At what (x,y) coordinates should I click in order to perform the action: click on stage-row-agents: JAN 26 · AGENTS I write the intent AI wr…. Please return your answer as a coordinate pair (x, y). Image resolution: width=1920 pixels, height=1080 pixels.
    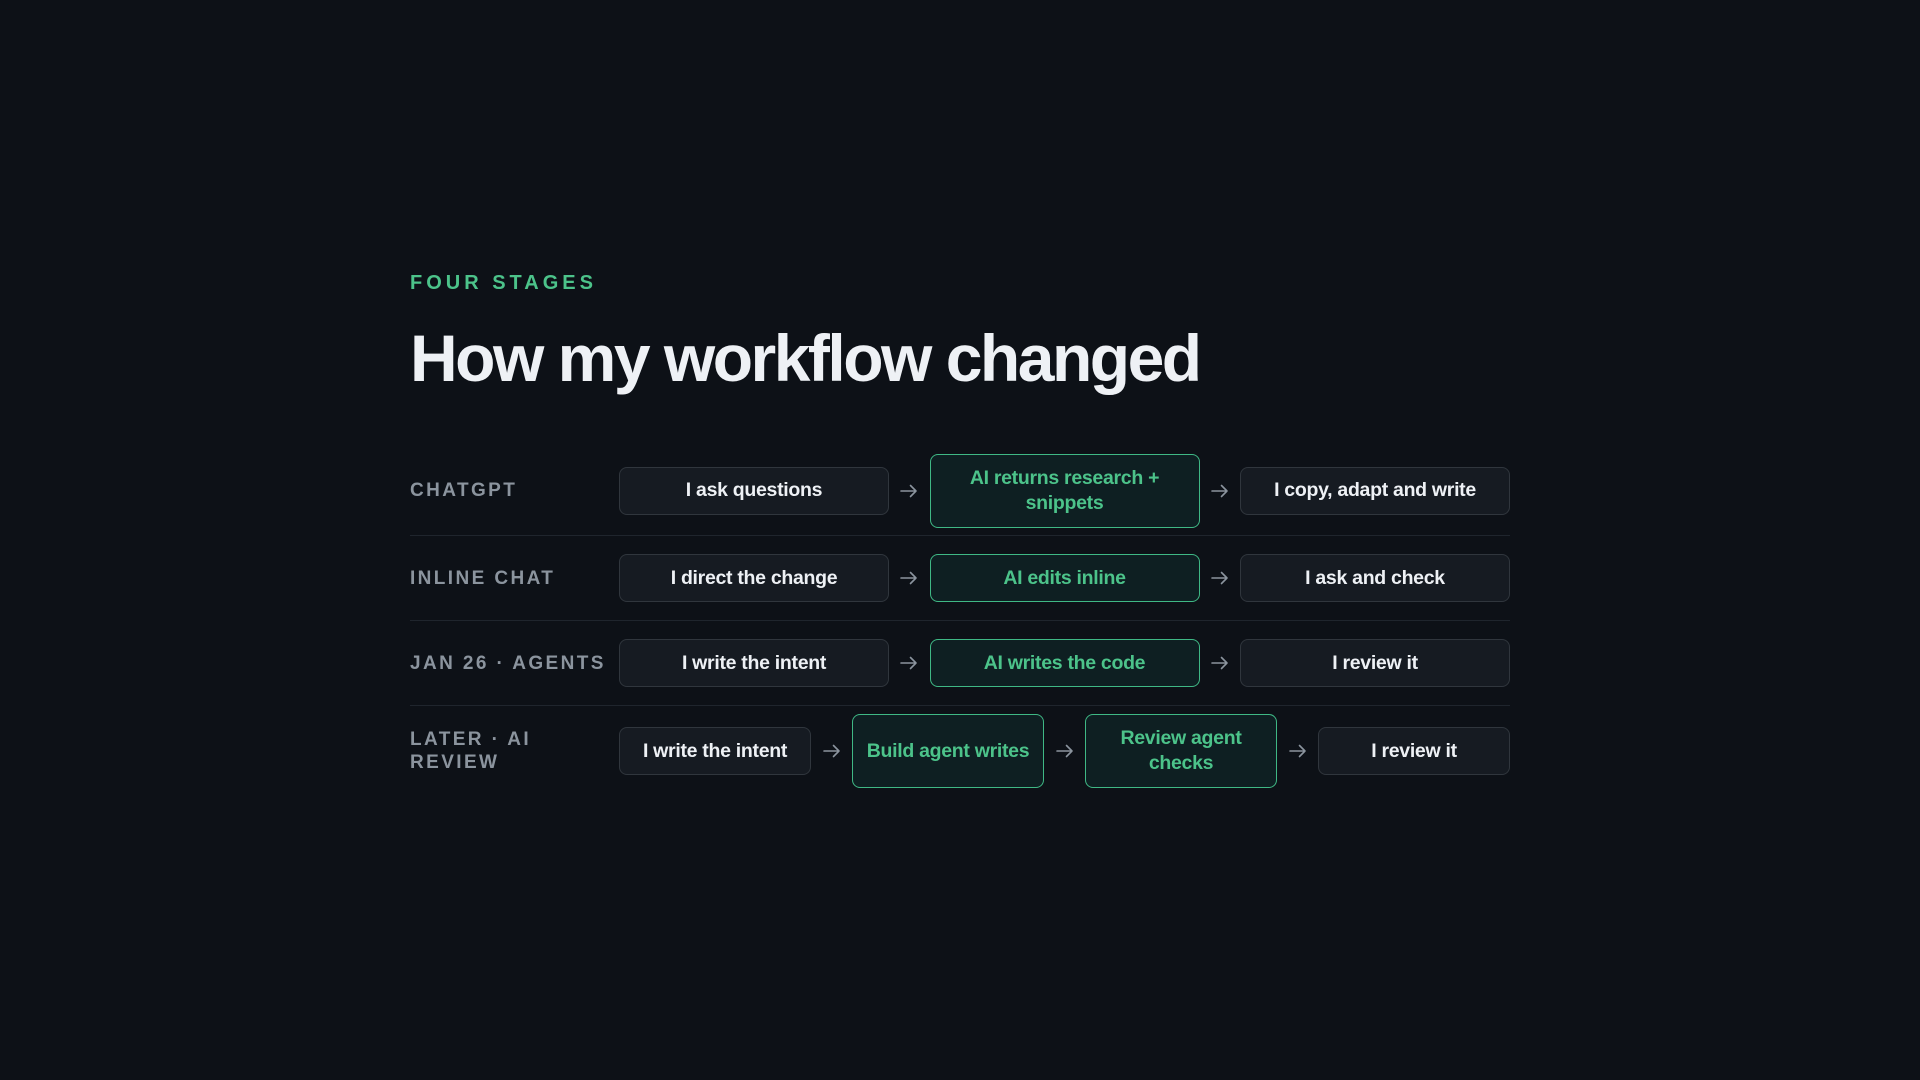
    Looking at the image, I should click on (960, 663).